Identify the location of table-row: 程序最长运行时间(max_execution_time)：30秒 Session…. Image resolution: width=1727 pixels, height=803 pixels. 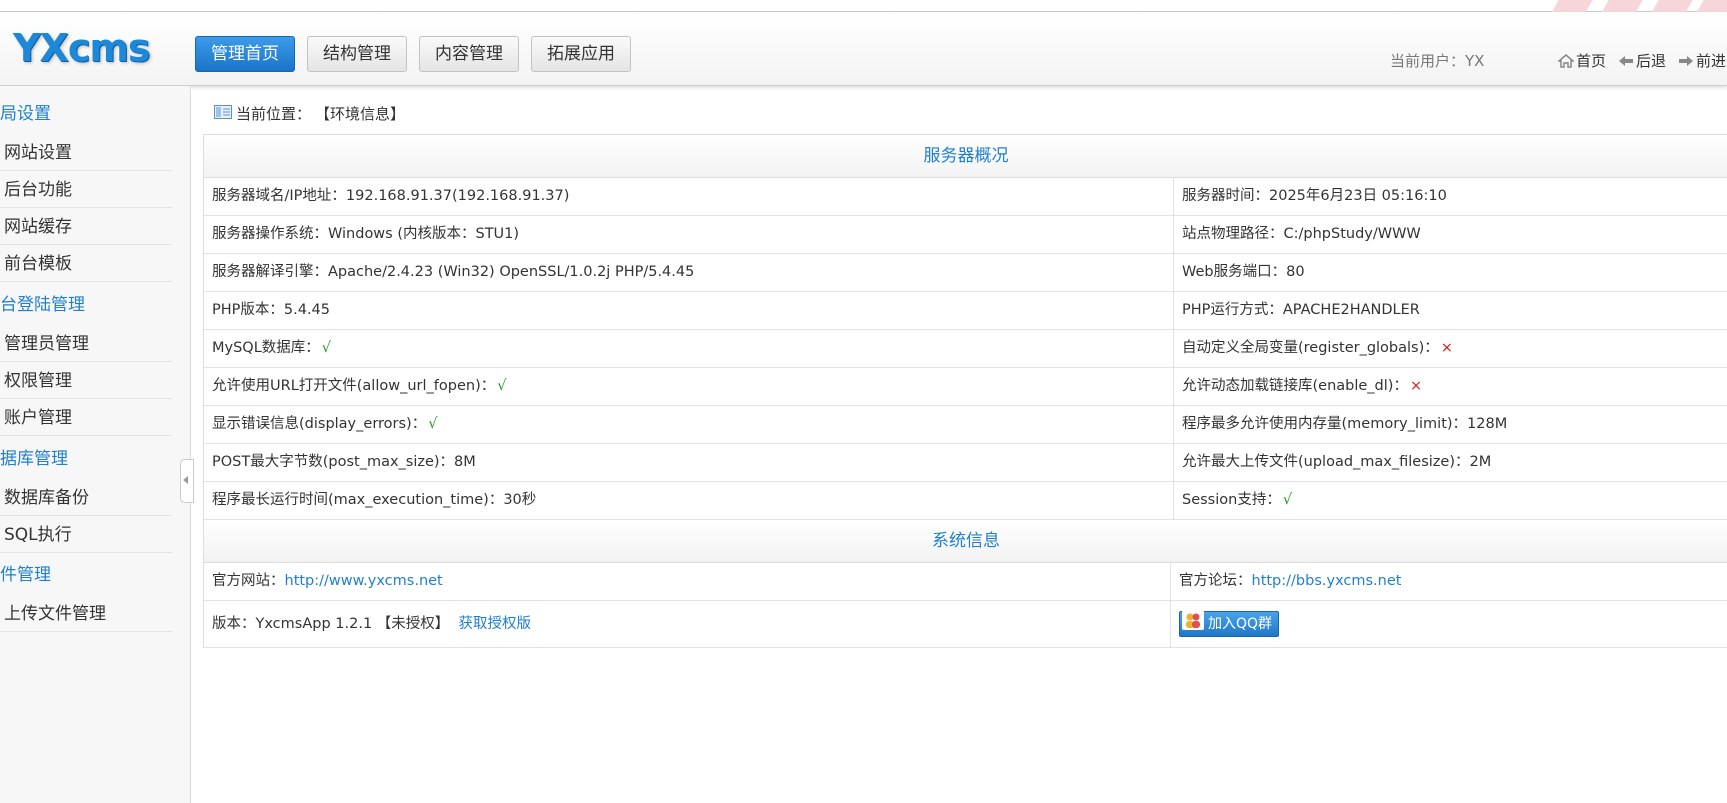
(965, 501).